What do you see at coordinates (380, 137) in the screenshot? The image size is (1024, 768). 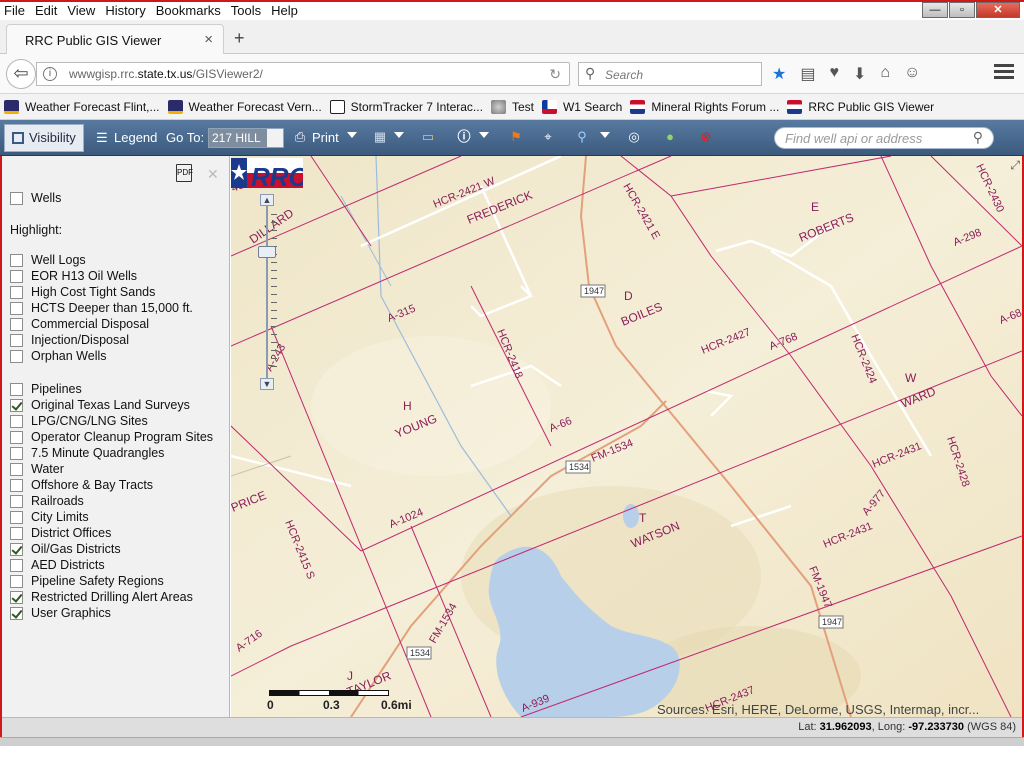 I see `basemap-grid-icon: ▦` at bounding box center [380, 137].